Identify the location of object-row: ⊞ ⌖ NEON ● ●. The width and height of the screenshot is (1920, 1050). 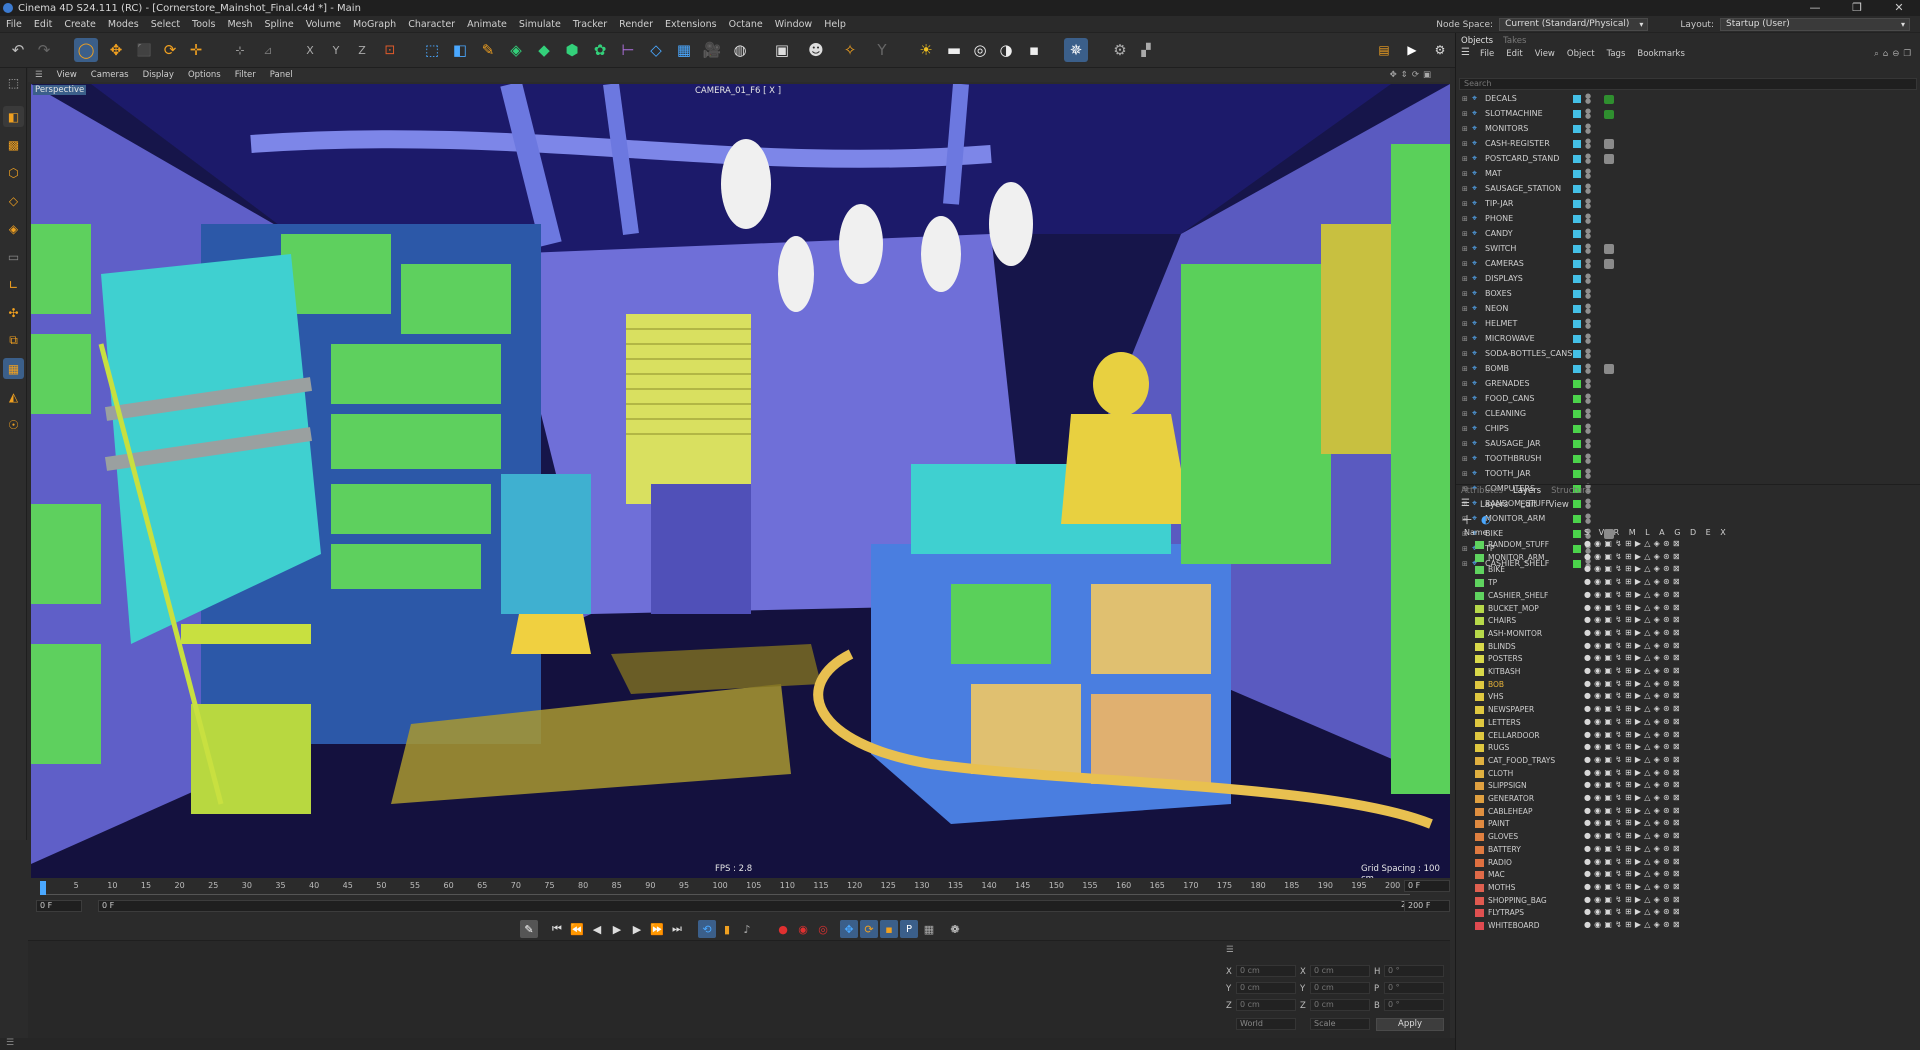
(1688, 309).